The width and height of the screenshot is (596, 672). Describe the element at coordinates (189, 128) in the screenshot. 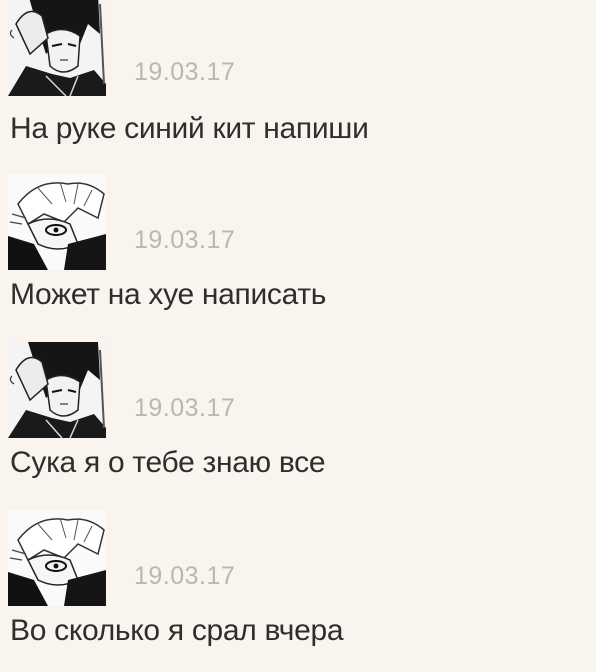

I see `message-text: На руке синий кит напиши` at that location.